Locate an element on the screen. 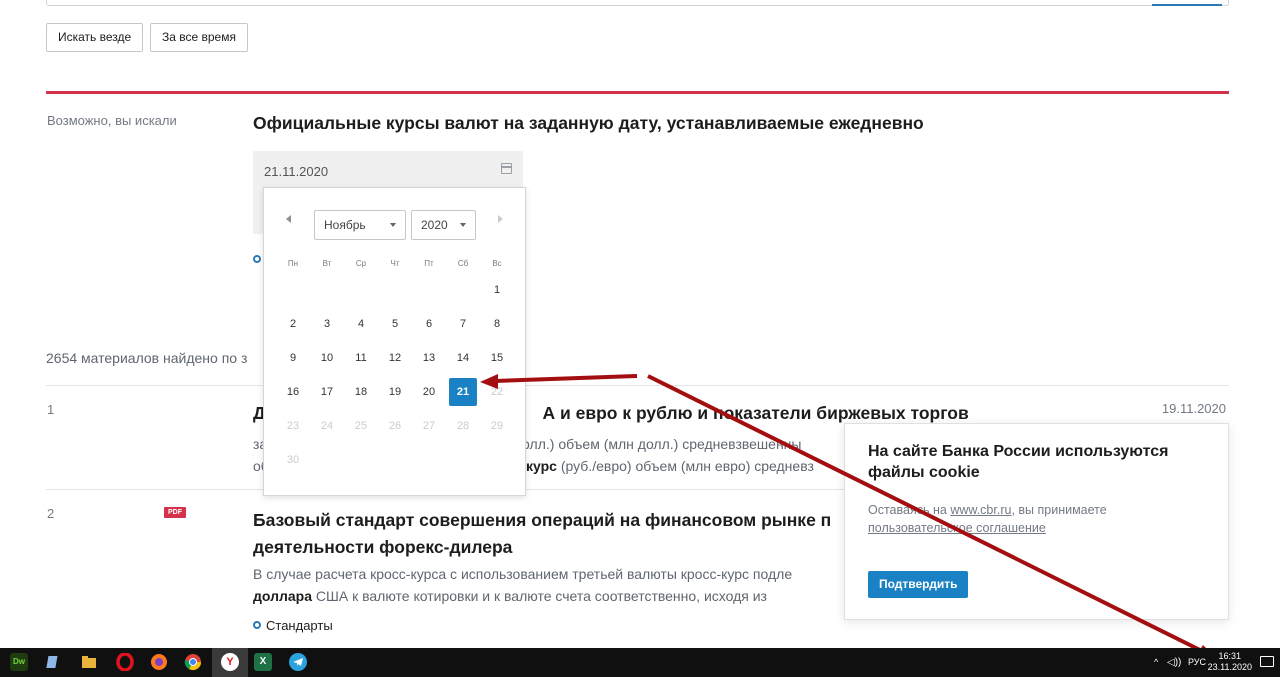 The image size is (1280, 677). next-month-icon is located at coordinates (500, 219).